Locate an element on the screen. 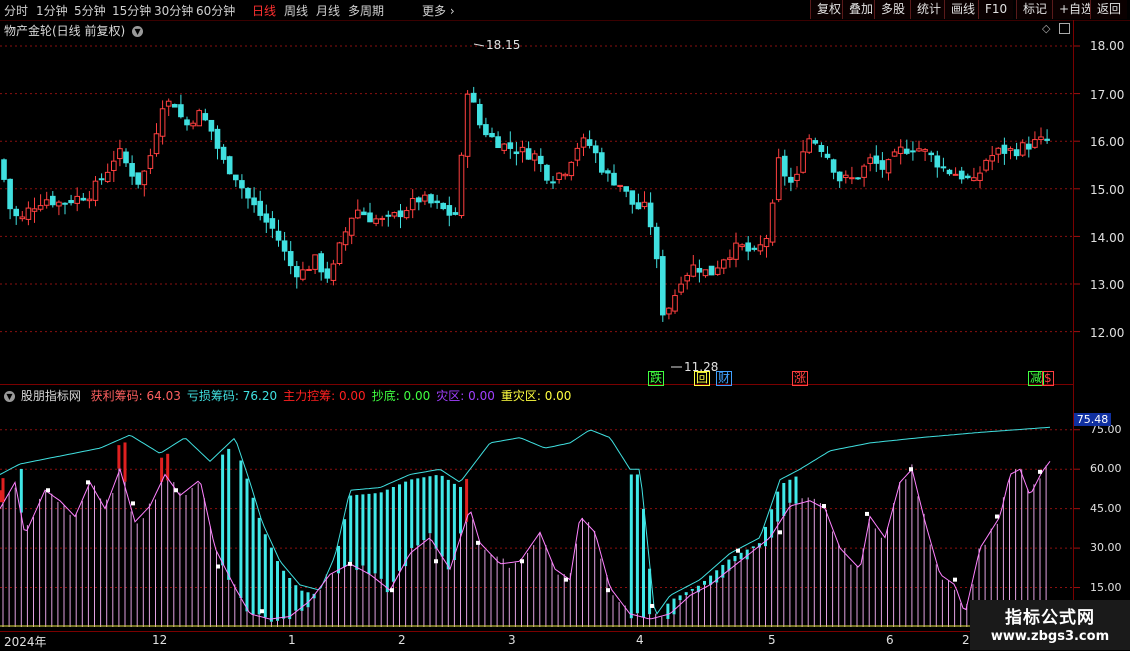  indicator-last-value: 75.48 is located at coordinates (1092, 419).